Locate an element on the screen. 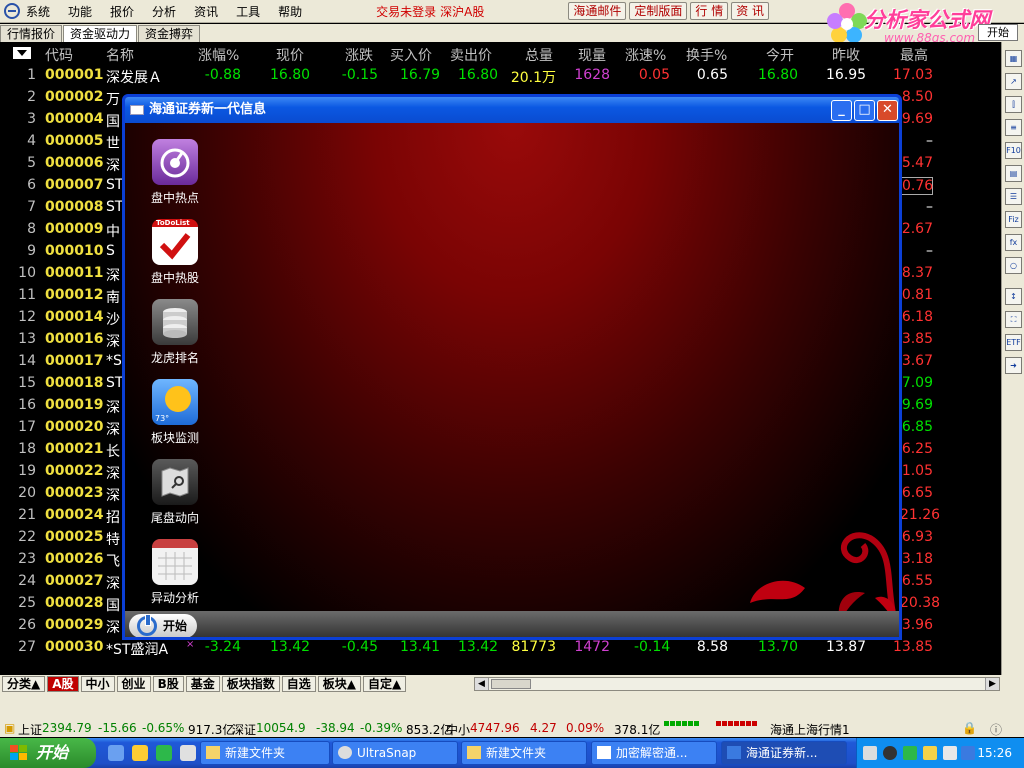 Image resolution: width=1024 pixels, height=768 pixels. layers-icon: ▤ is located at coordinates (1013, 173).